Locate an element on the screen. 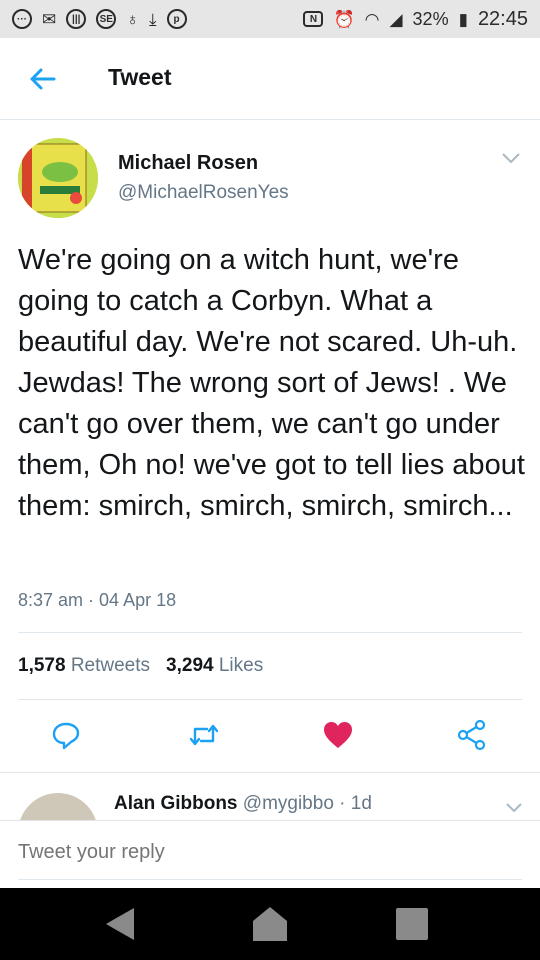  likes-stat: 3,294 Likes is located at coordinates (214, 666).